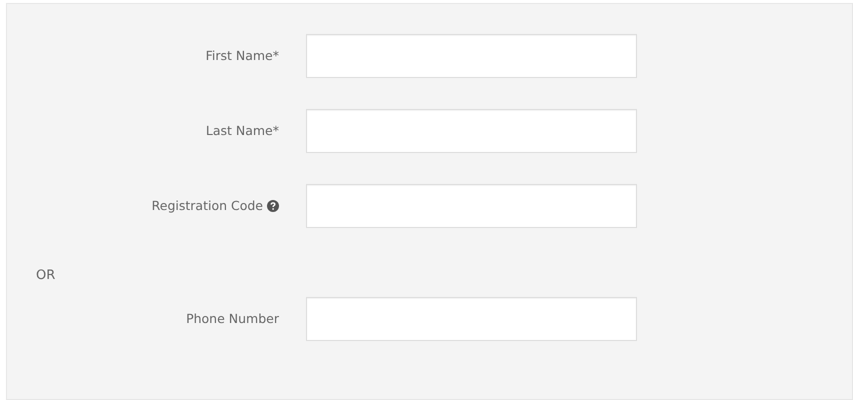  Describe the element at coordinates (232, 319) in the screenshot. I see `field-label: Phone Number` at that location.